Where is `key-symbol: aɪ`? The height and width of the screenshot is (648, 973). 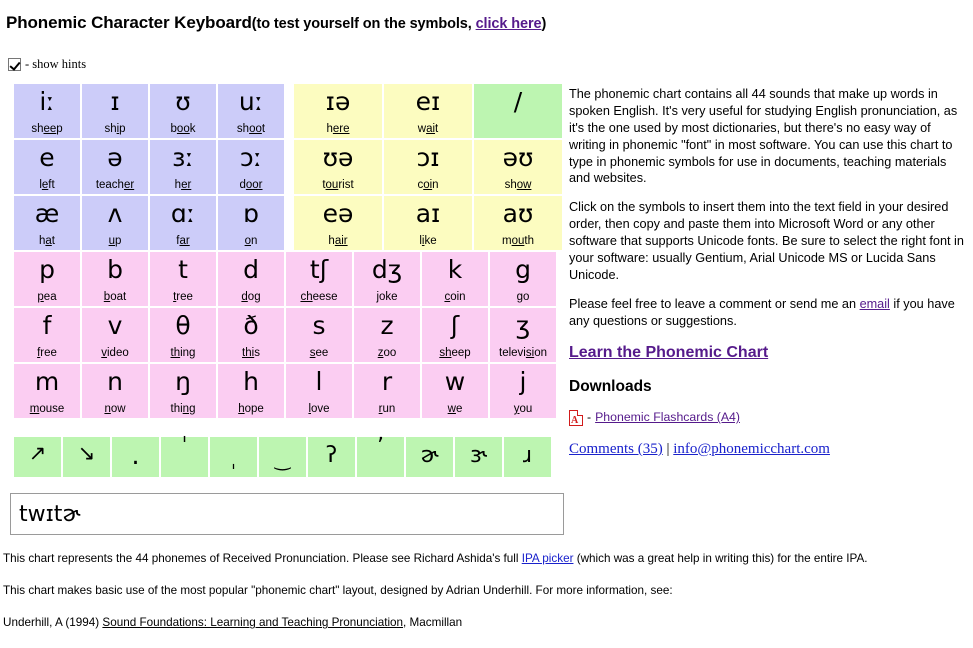
key-symbol: aɪ is located at coordinates (428, 214).